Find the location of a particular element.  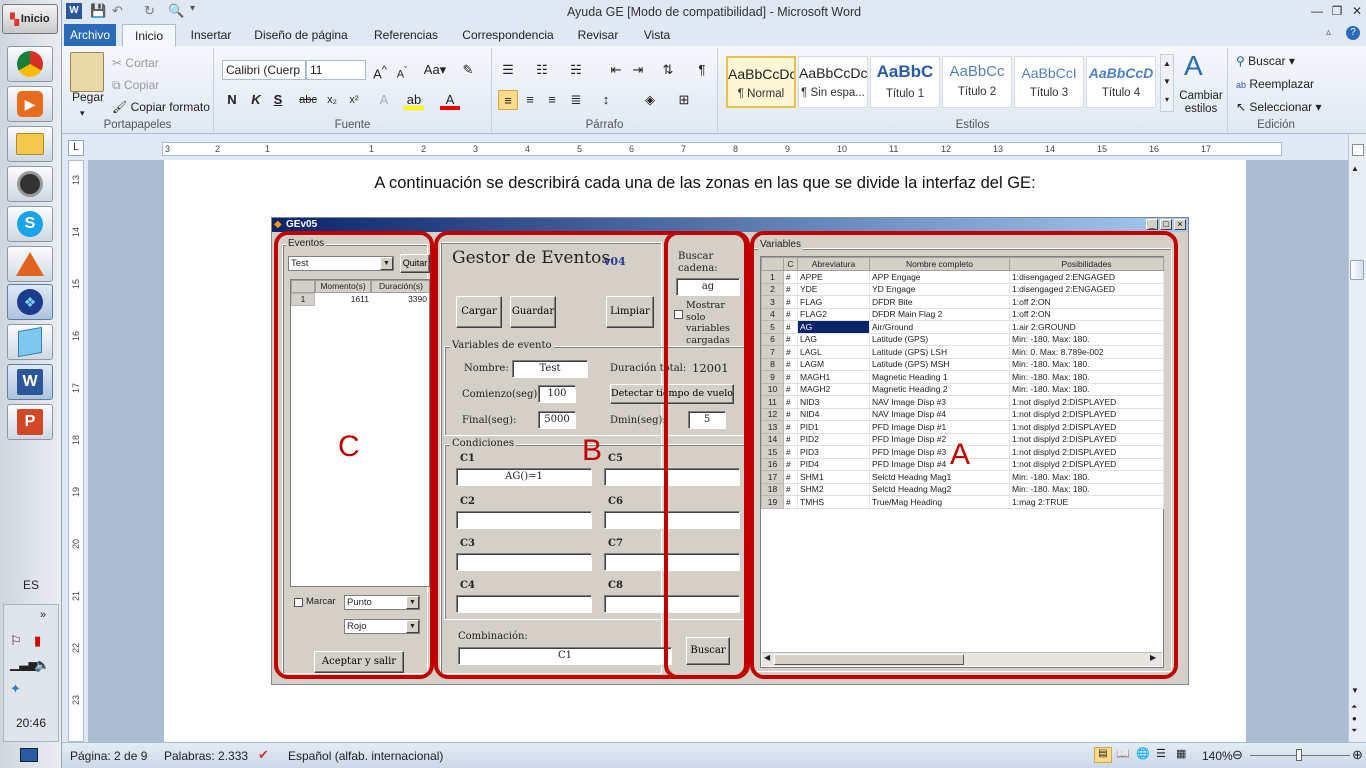

page-counter: Página: 2 de 9 is located at coordinates (108, 756).